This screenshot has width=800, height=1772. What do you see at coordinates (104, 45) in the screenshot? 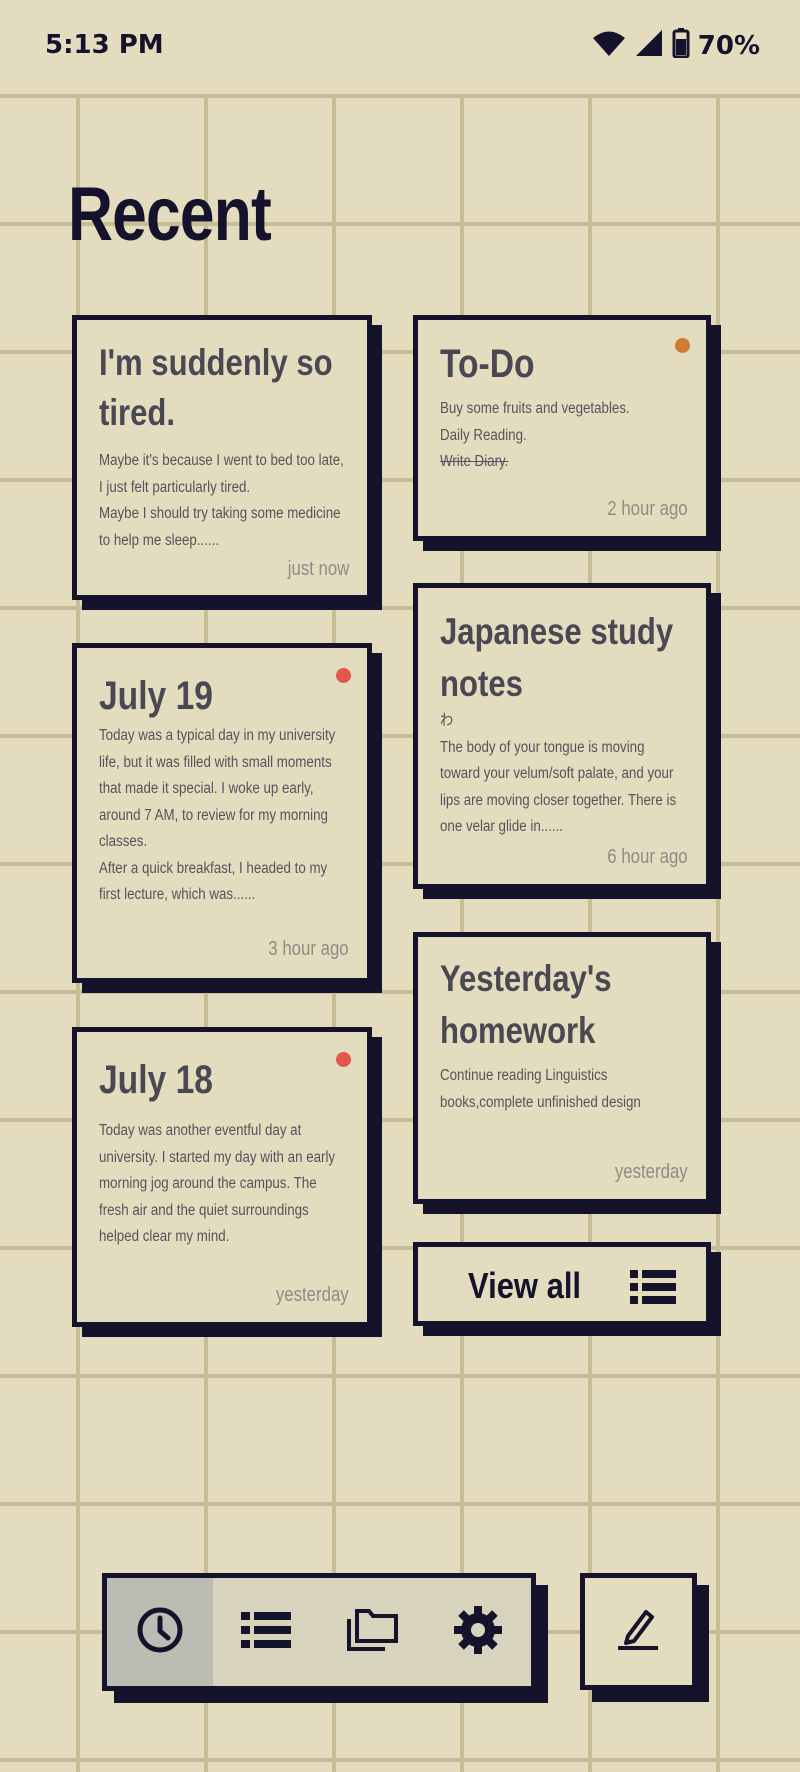
I see `status-time: 5:13 PM` at bounding box center [104, 45].